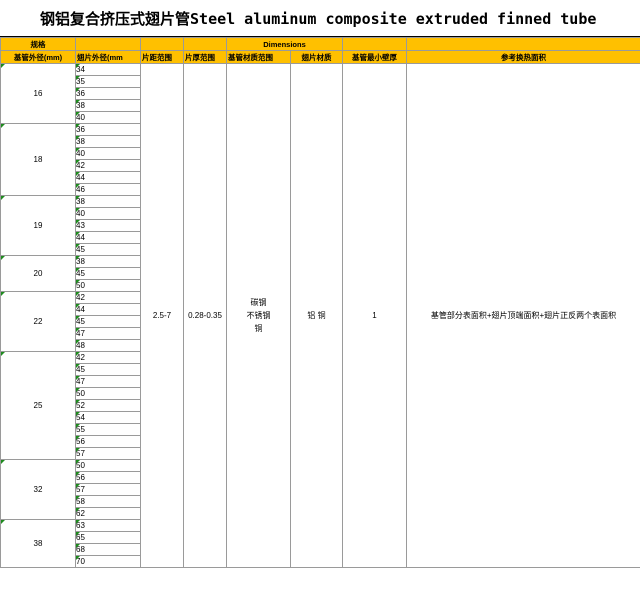  Describe the element at coordinates (108, 57) in the screenshot. I see `header-fin-od: 翅片外径(mm` at that location.